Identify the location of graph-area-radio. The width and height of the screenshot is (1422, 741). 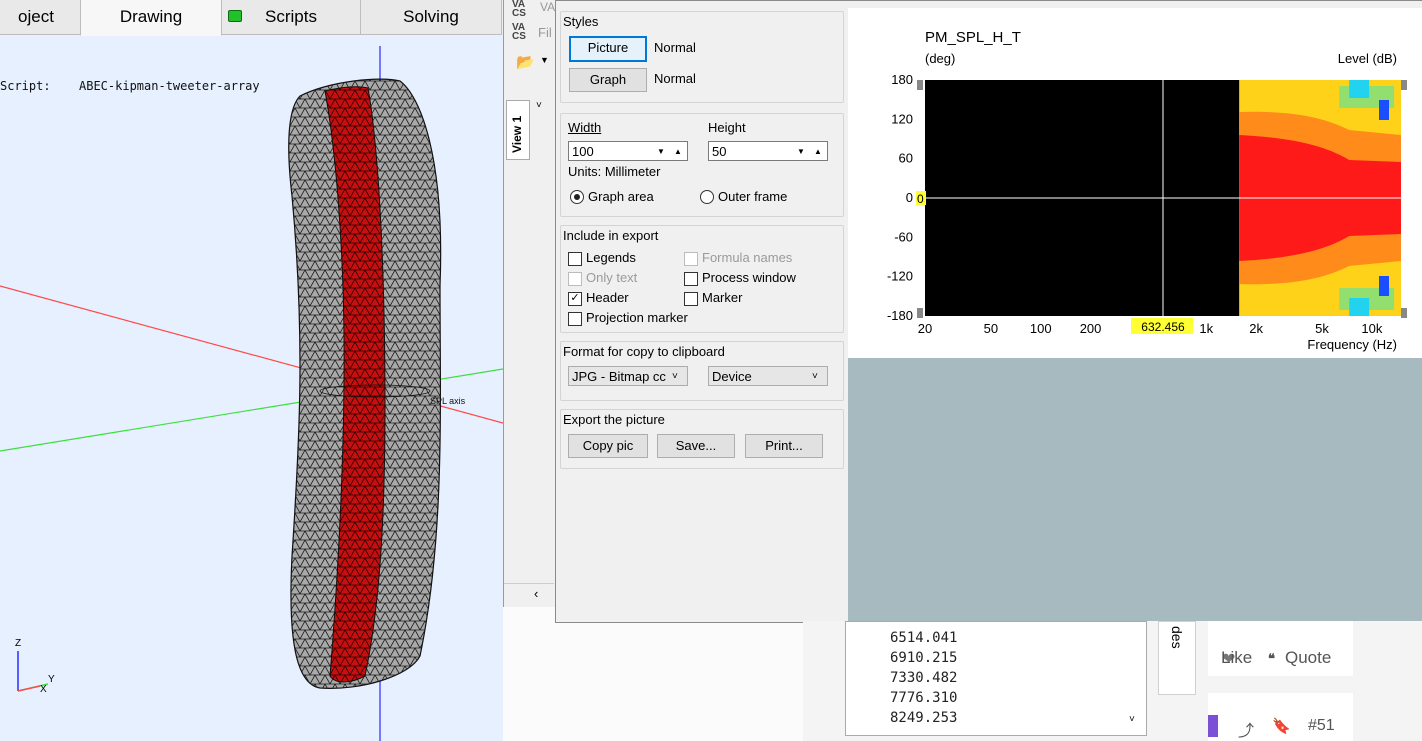
(577, 197).